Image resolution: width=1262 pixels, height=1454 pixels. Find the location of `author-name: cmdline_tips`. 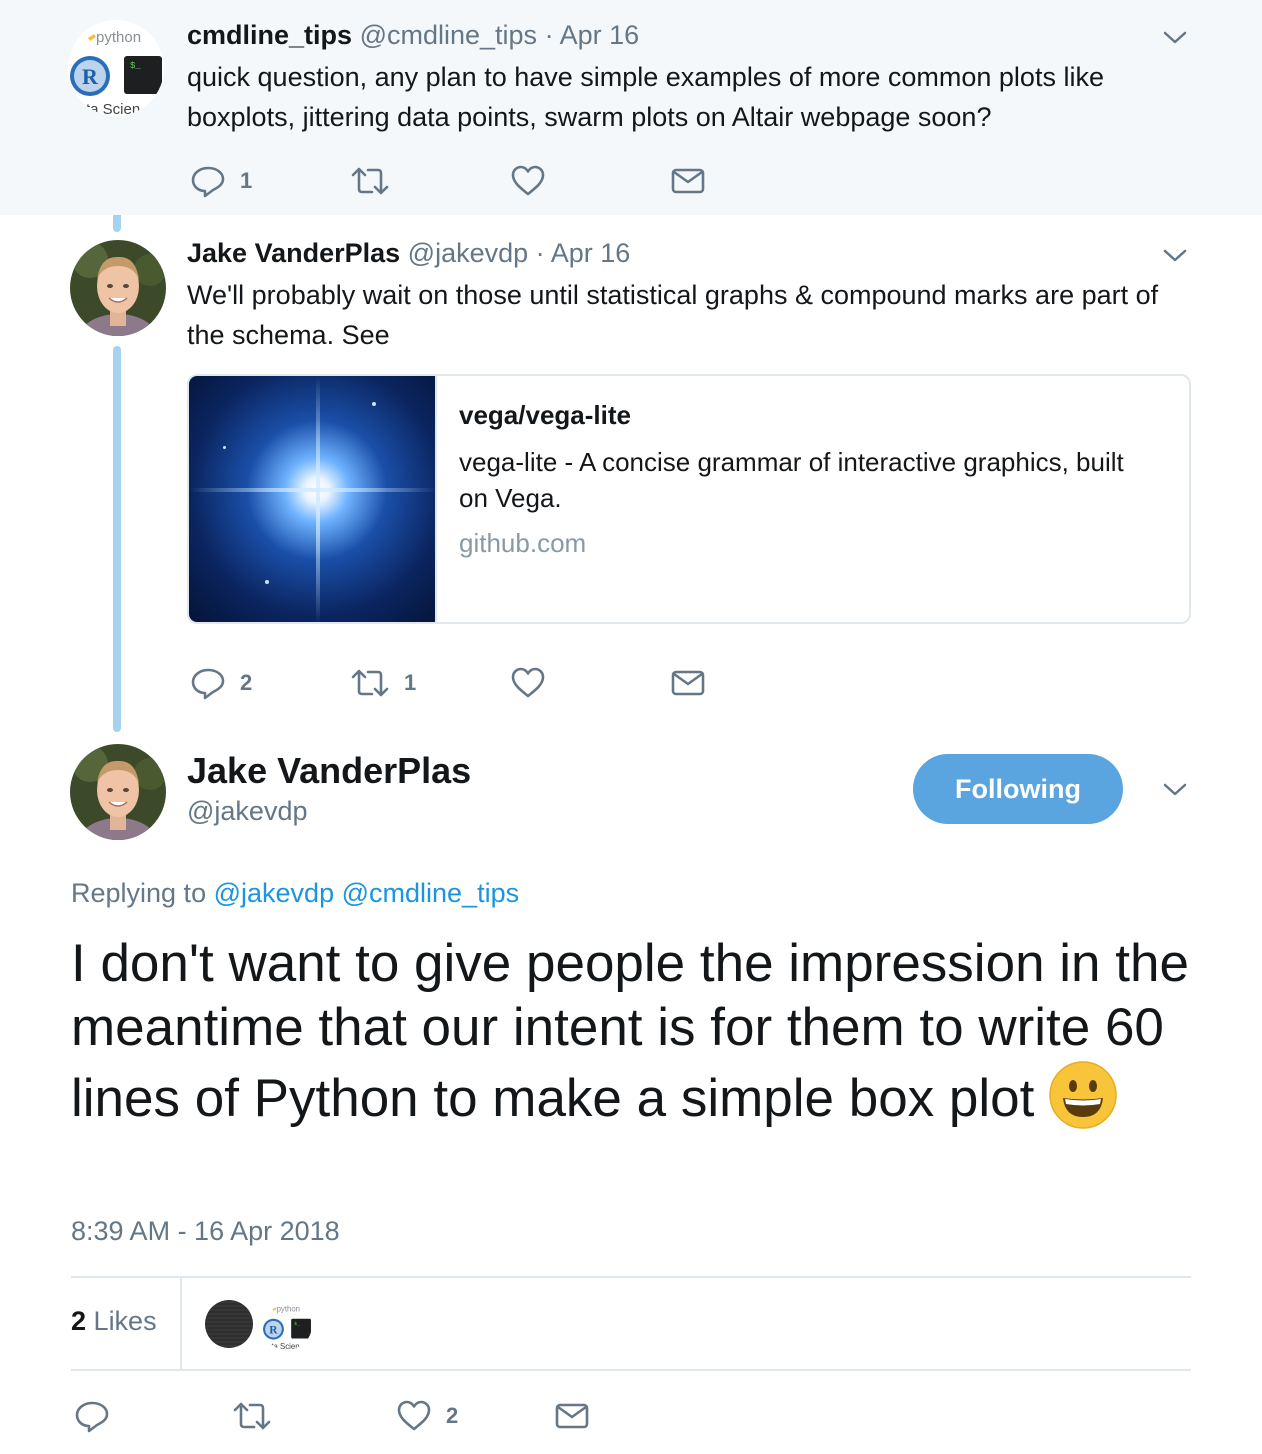

author-name: cmdline_tips is located at coordinates (269, 35).